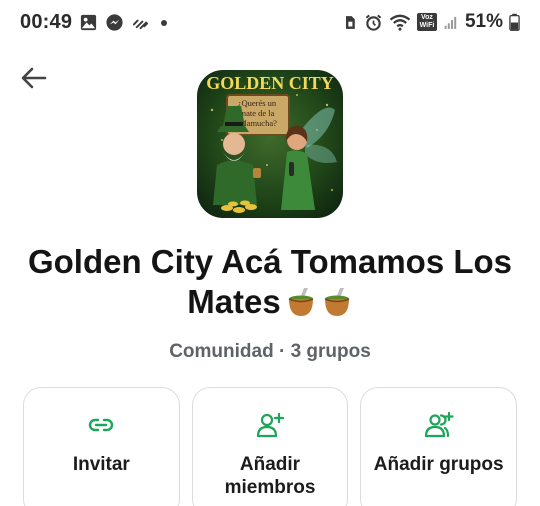  I want to click on community-title-text: Golden City Acá Tomamos Los Mates, so click(270, 281).